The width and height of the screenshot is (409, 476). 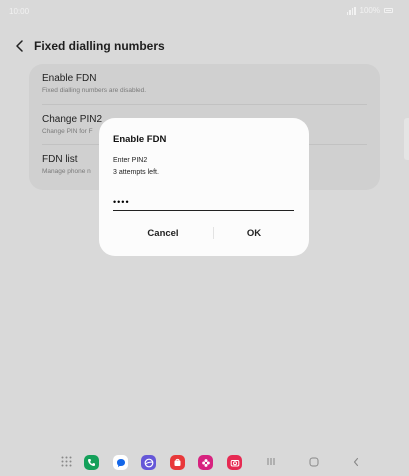 I want to click on gallery-app-icon, so click(x=205, y=462).